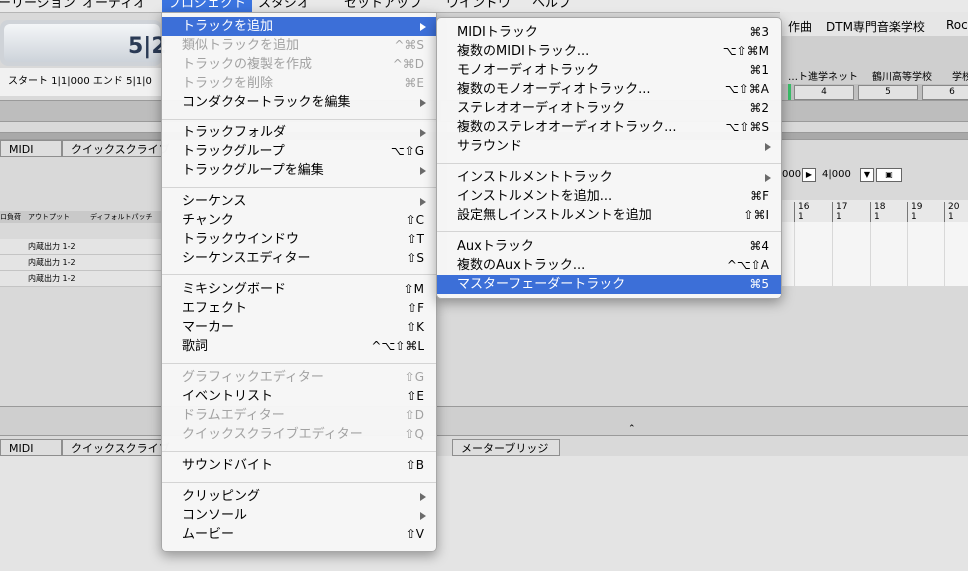 The width and height of the screenshot is (968, 571). I want to click on transport-panel: 5|2, so click(83, 43).